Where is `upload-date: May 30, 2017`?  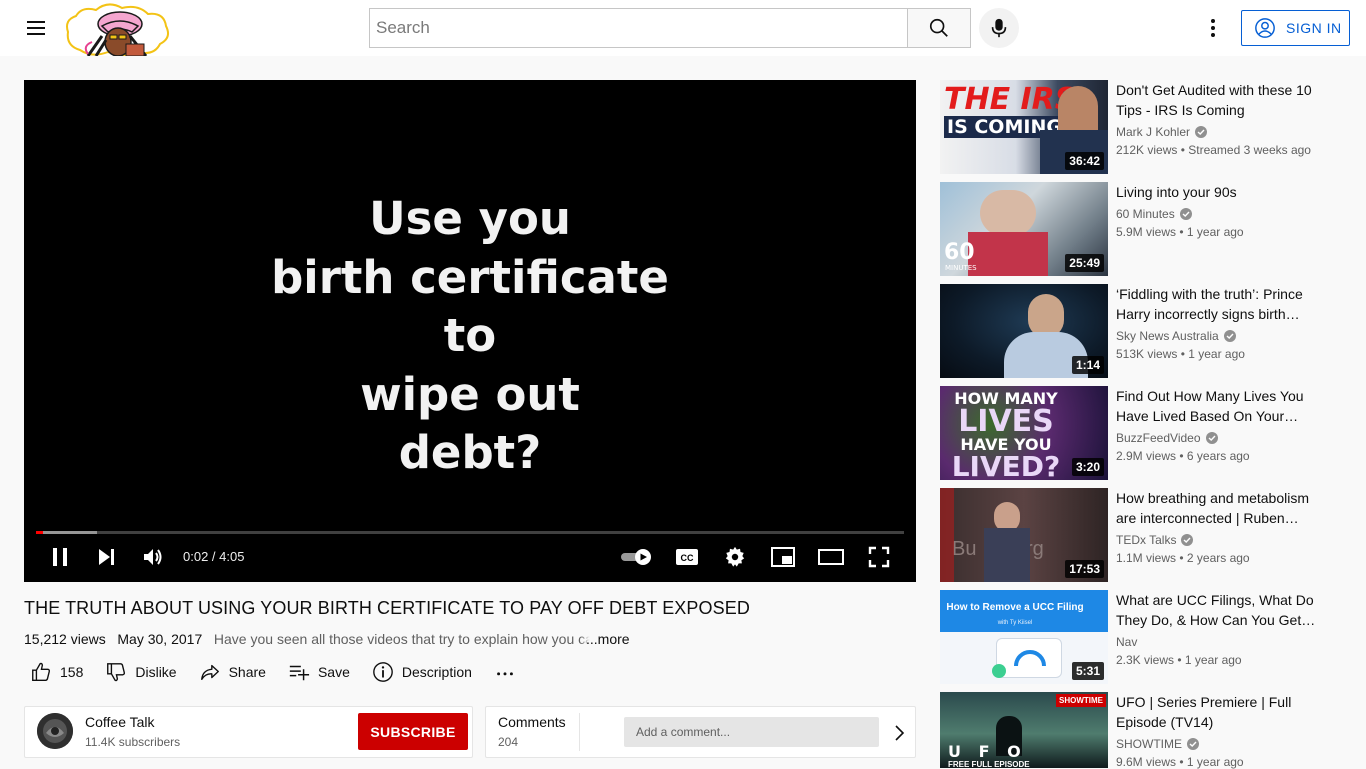 upload-date: May 30, 2017 is located at coordinates (160, 639).